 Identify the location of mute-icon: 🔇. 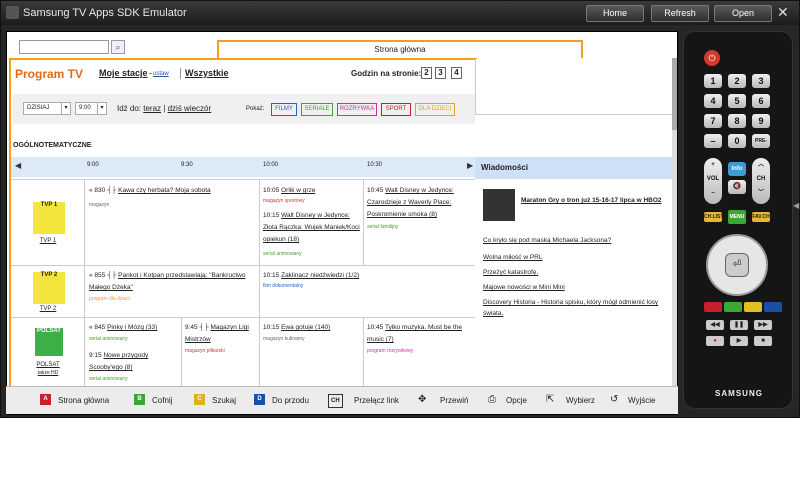
(737, 187).